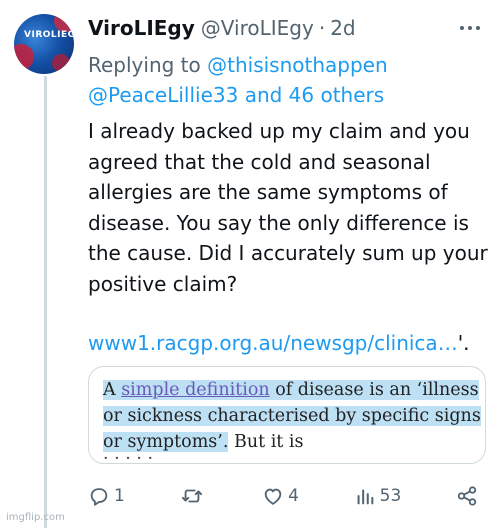 The image size is (500, 528). I want to click on timestamp: 2d, so click(342, 28).